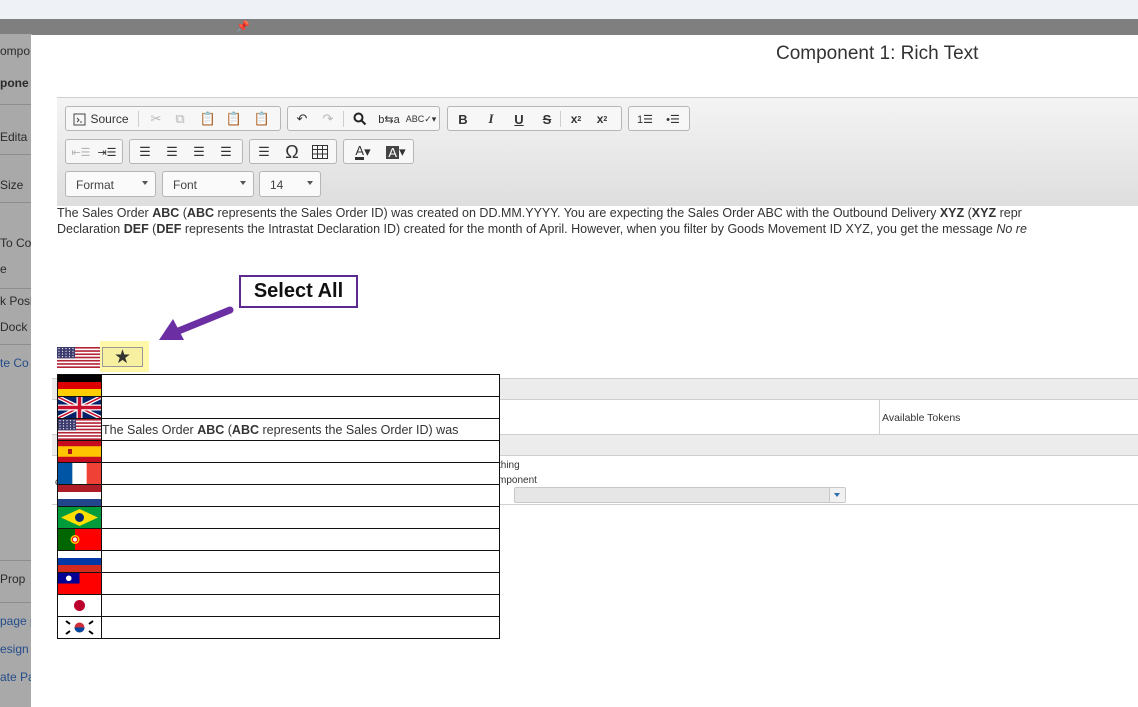 The height and width of the screenshot is (707, 1138). What do you see at coordinates (396, 152) in the screenshot?
I see `background-color-icon: A ▾` at bounding box center [396, 152].